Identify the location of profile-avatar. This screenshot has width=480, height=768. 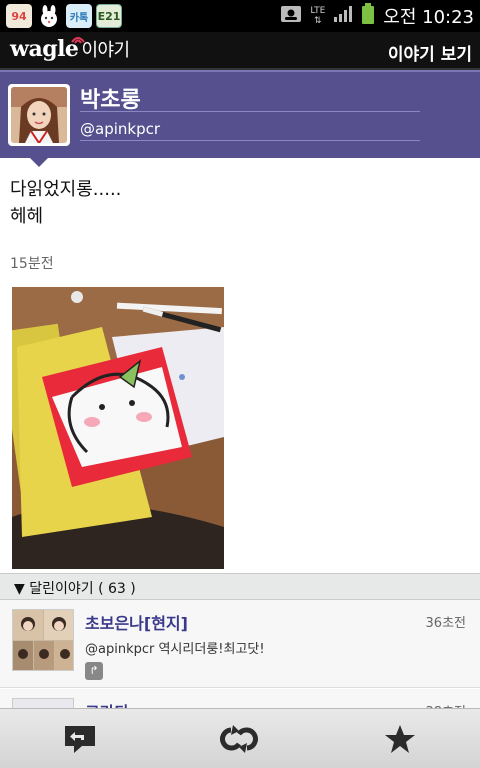
(39, 115).